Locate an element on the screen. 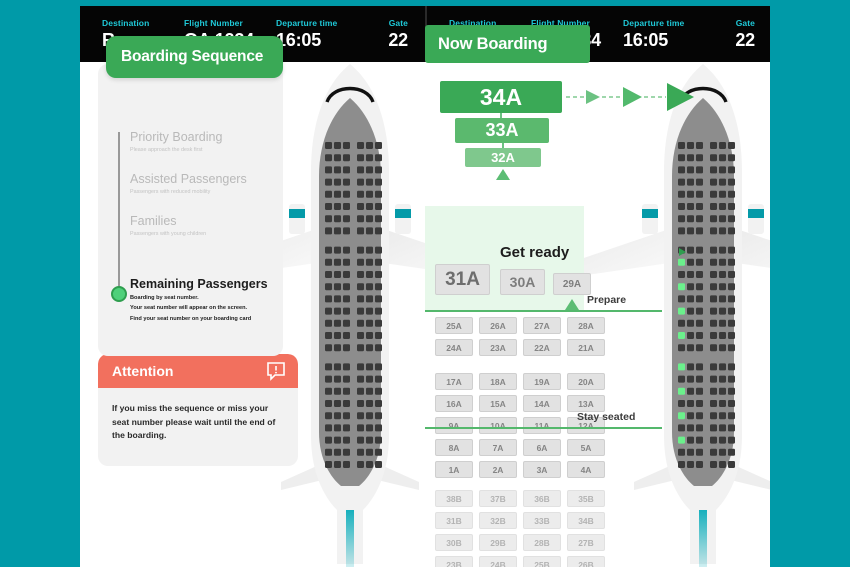  stay-seated-label: Stay seated is located at coordinates (606, 417).